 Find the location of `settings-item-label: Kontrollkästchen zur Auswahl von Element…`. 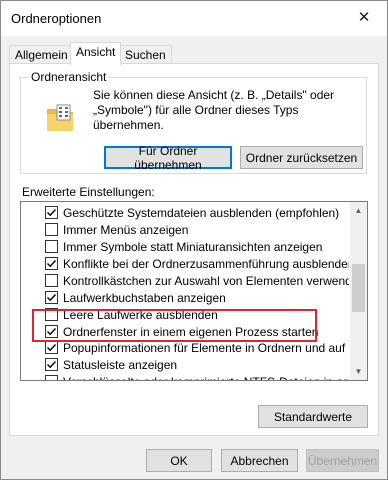

settings-item-label: Kontrollkästchen zur Auswahl von Element… is located at coordinates (206, 281).